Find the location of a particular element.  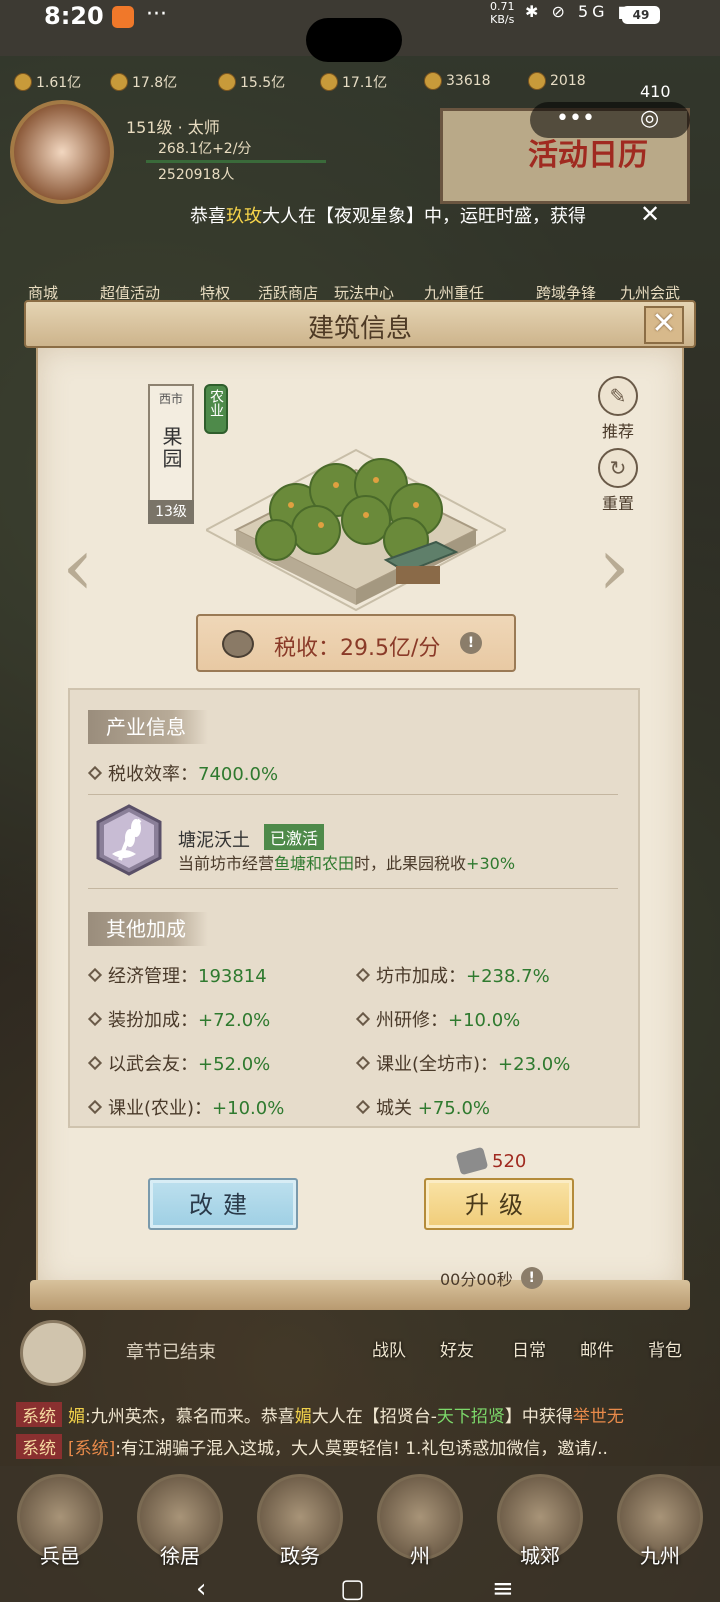

orchard-illustration is located at coordinates (356, 530).